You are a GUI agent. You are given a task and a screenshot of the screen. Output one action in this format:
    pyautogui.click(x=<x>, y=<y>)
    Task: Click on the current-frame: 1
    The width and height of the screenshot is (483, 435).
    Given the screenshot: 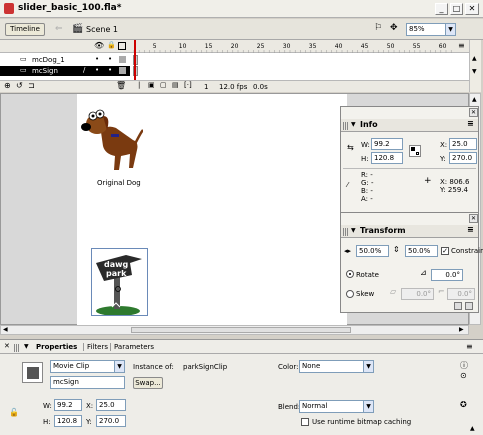 What is the action you would take?
    pyautogui.click(x=206, y=87)
    